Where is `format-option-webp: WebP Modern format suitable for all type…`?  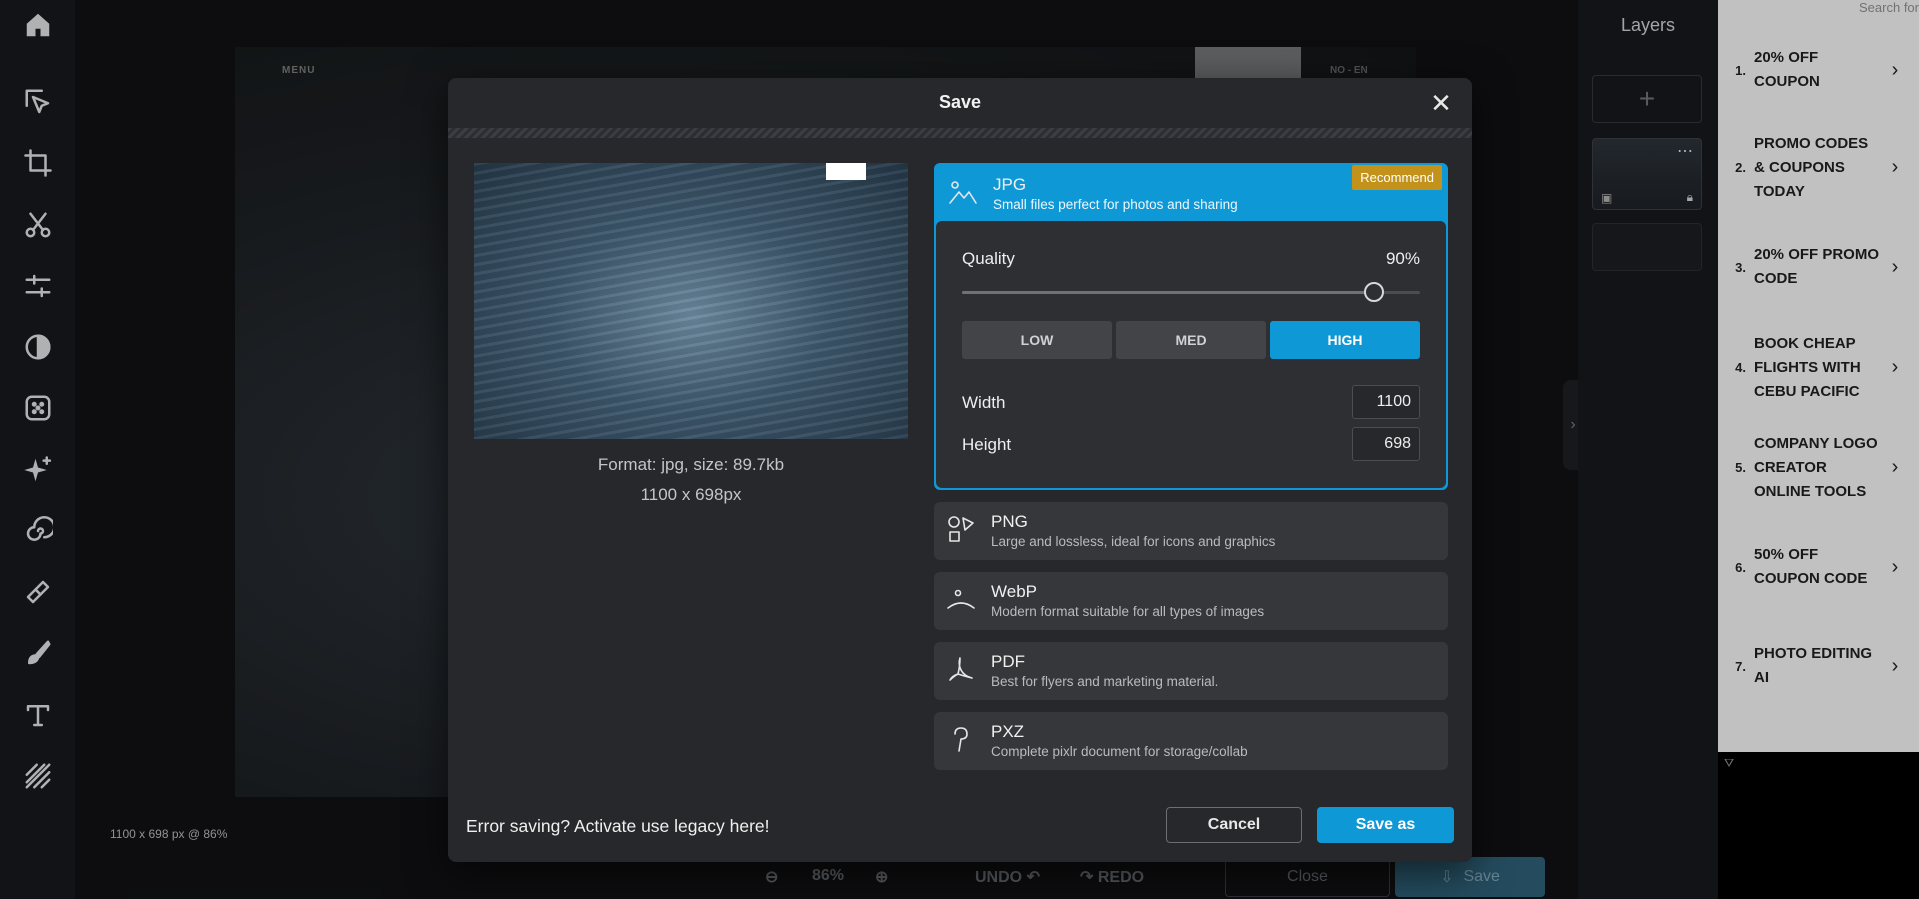 format-option-webp: WebP Modern format suitable for all type… is located at coordinates (1191, 601).